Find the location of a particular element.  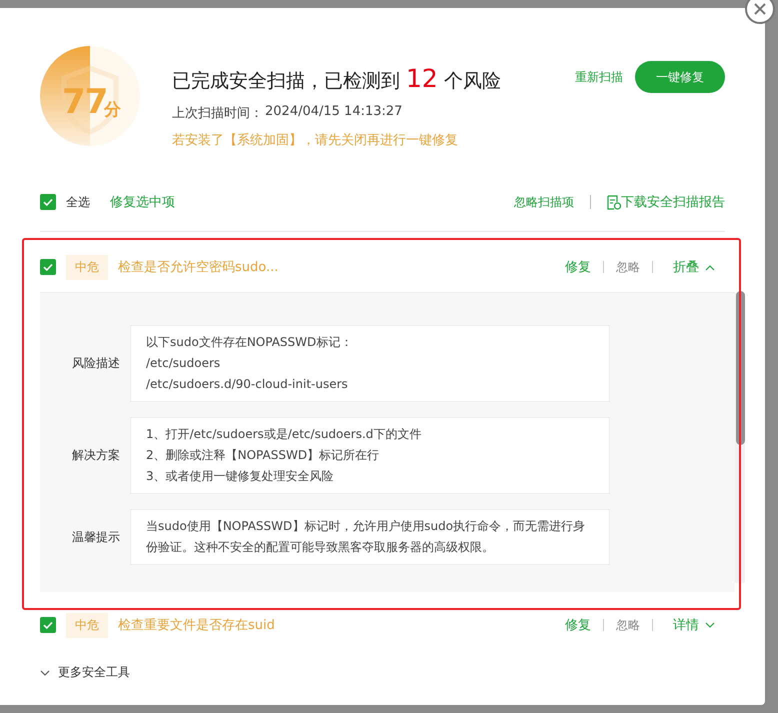

close-button is located at coordinates (760, 12).